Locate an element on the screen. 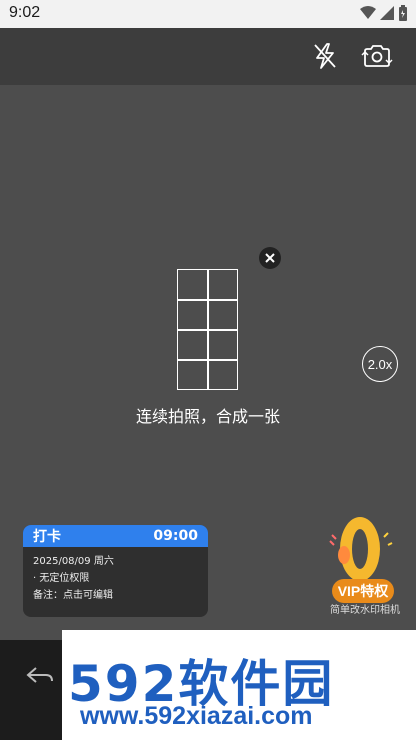  card-note: 备注：点击可编辑 is located at coordinates (115, 595).